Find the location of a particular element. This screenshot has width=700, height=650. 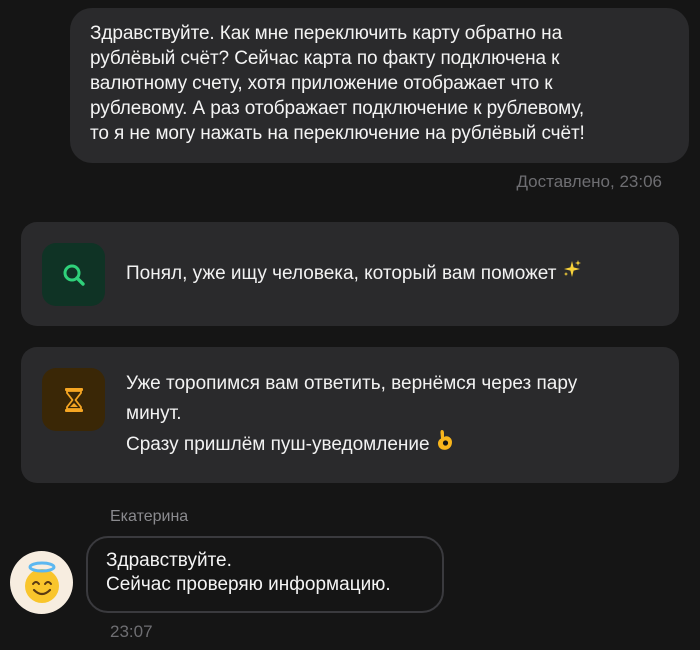

magnifier-icon is located at coordinates (73, 274).